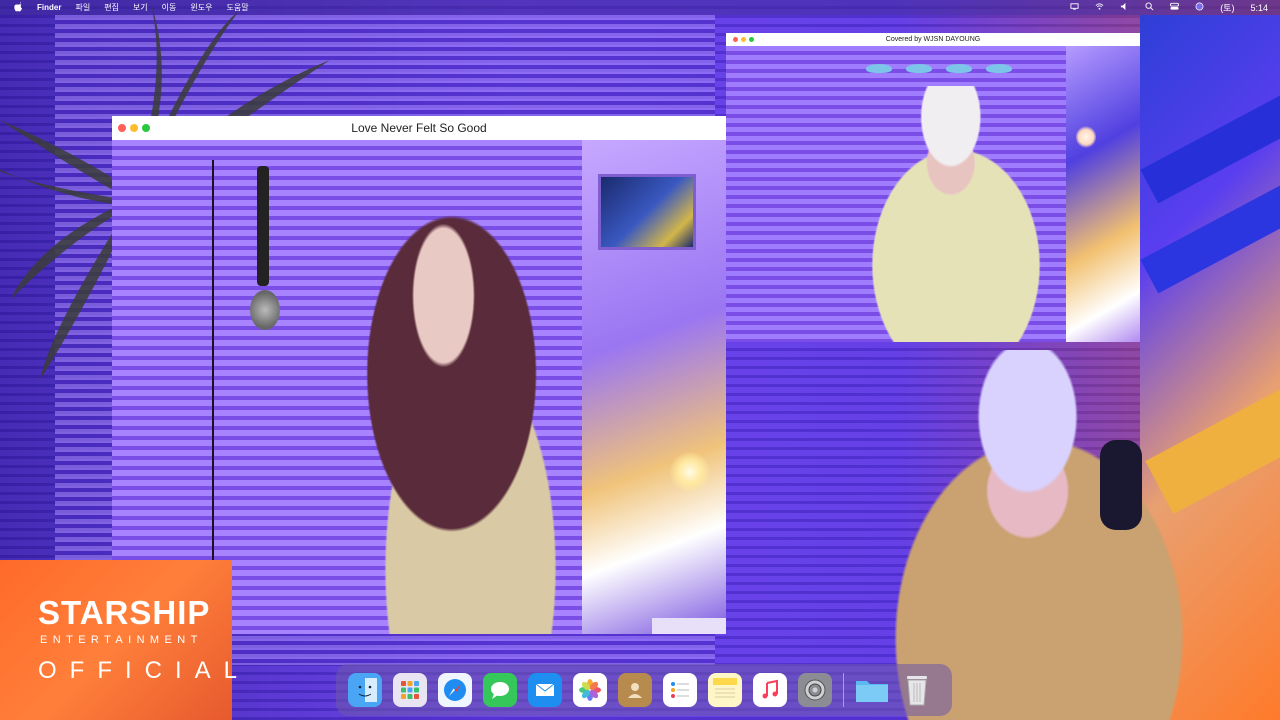 The image size is (1280, 720). Describe the element at coordinates (1121, 485) in the screenshot. I see `headphones` at that location.